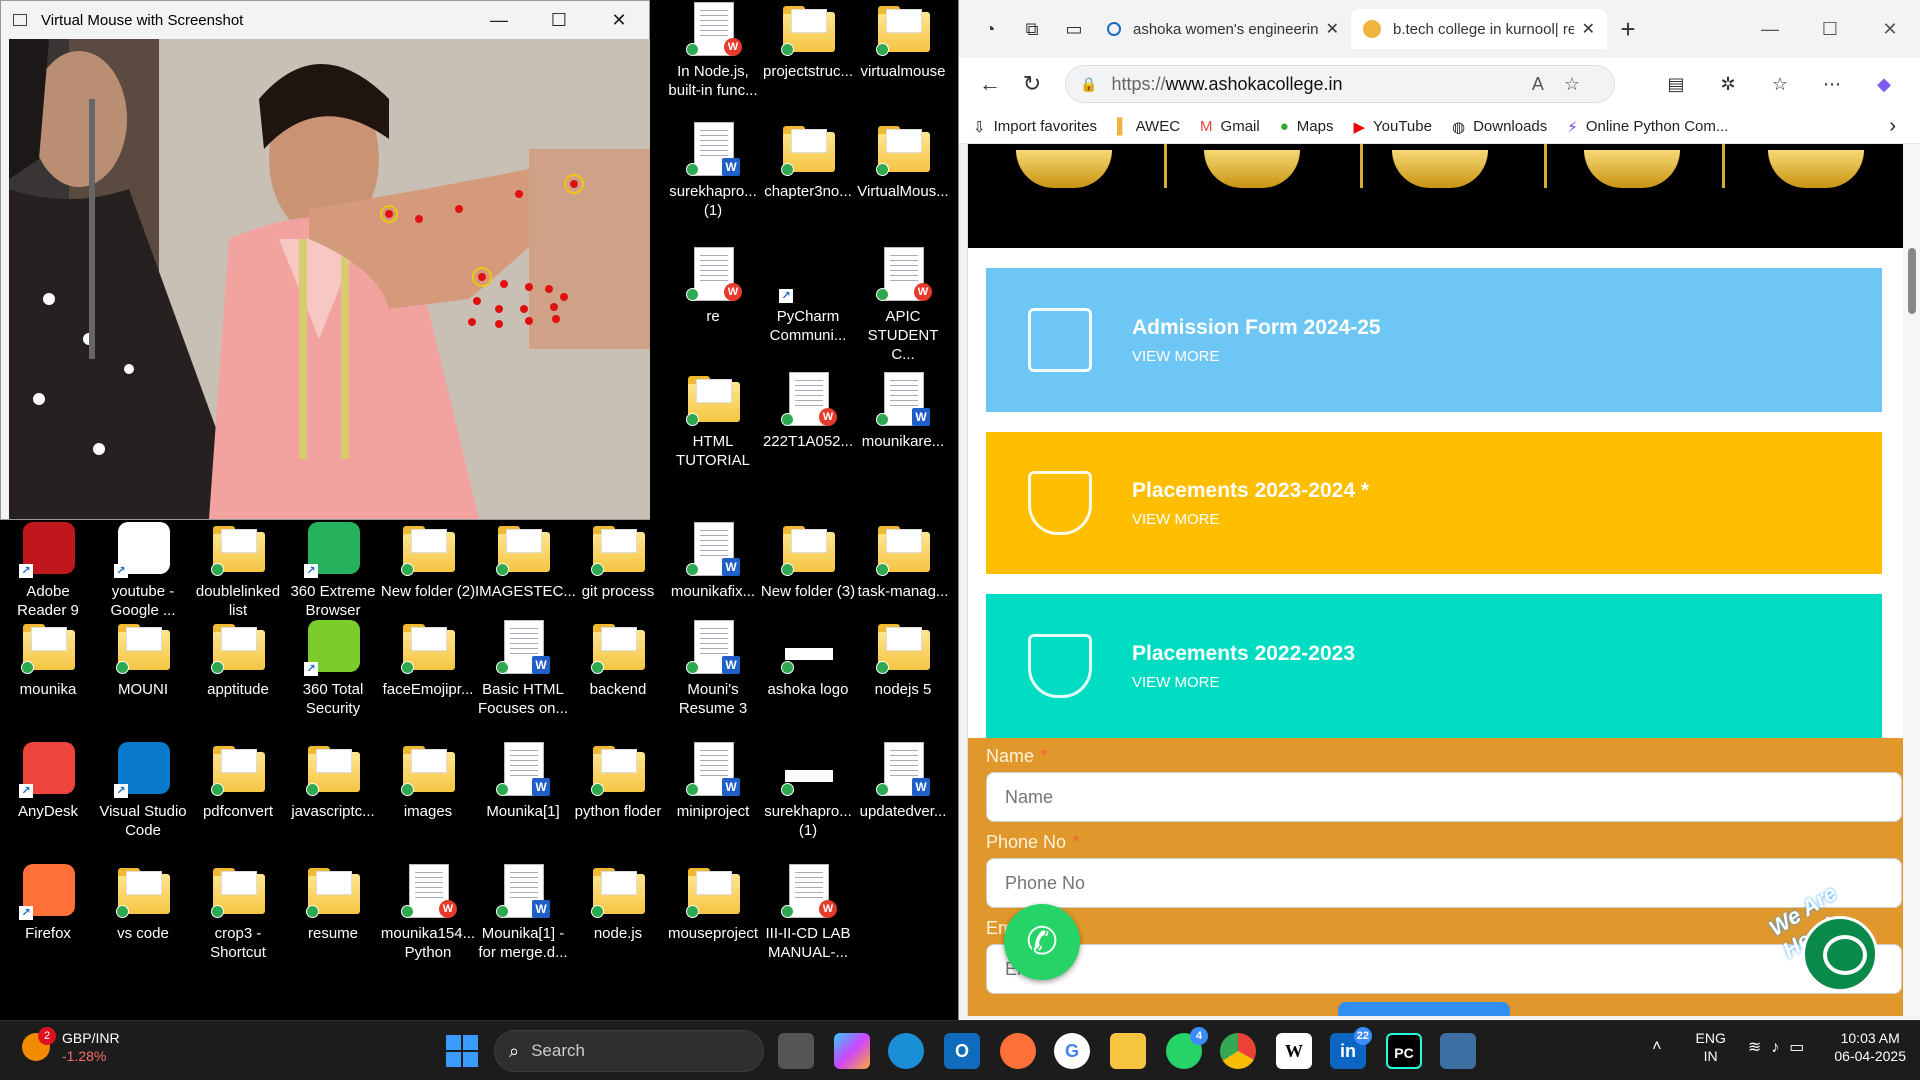 This screenshot has height=1080, width=1920. What do you see at coordinates (1032, 84) in the screenshot?
I see `refresh-icon: ↻` at bounding box center [1032, 84].